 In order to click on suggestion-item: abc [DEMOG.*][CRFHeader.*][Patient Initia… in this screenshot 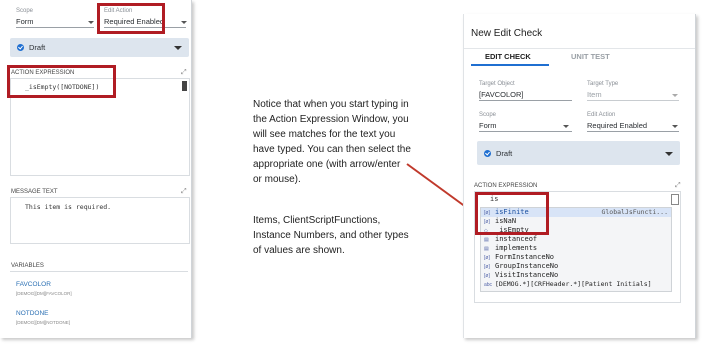, I will do `click(576, 284)`.